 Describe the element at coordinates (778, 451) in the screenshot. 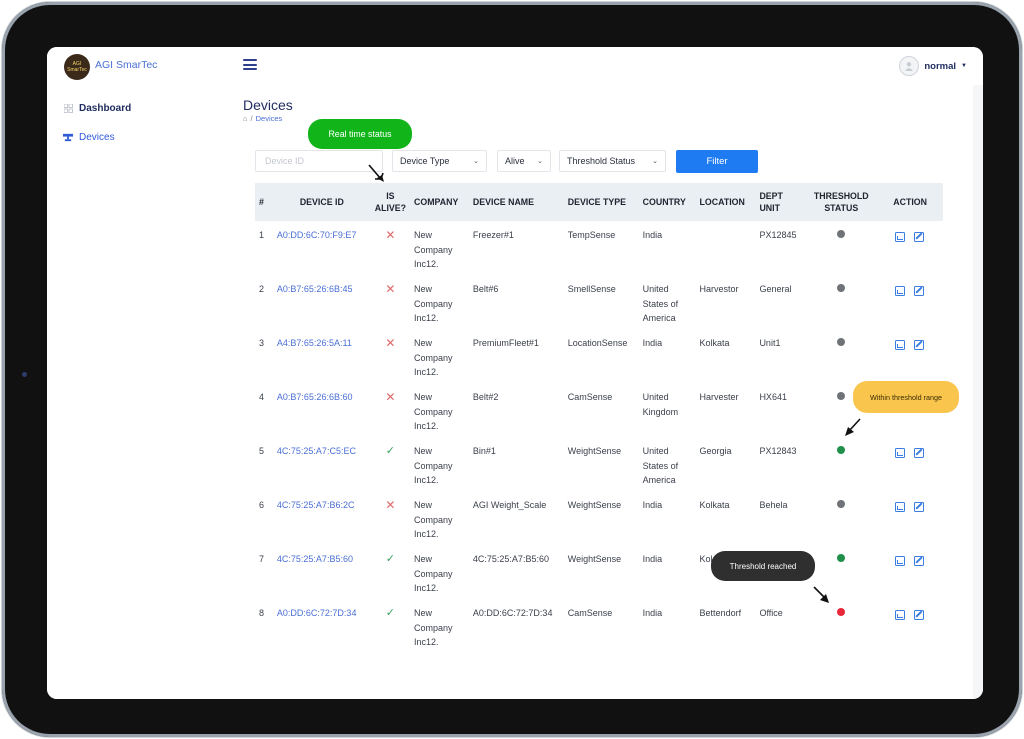

I see `dept-unit-cell: PX12843` at that location.